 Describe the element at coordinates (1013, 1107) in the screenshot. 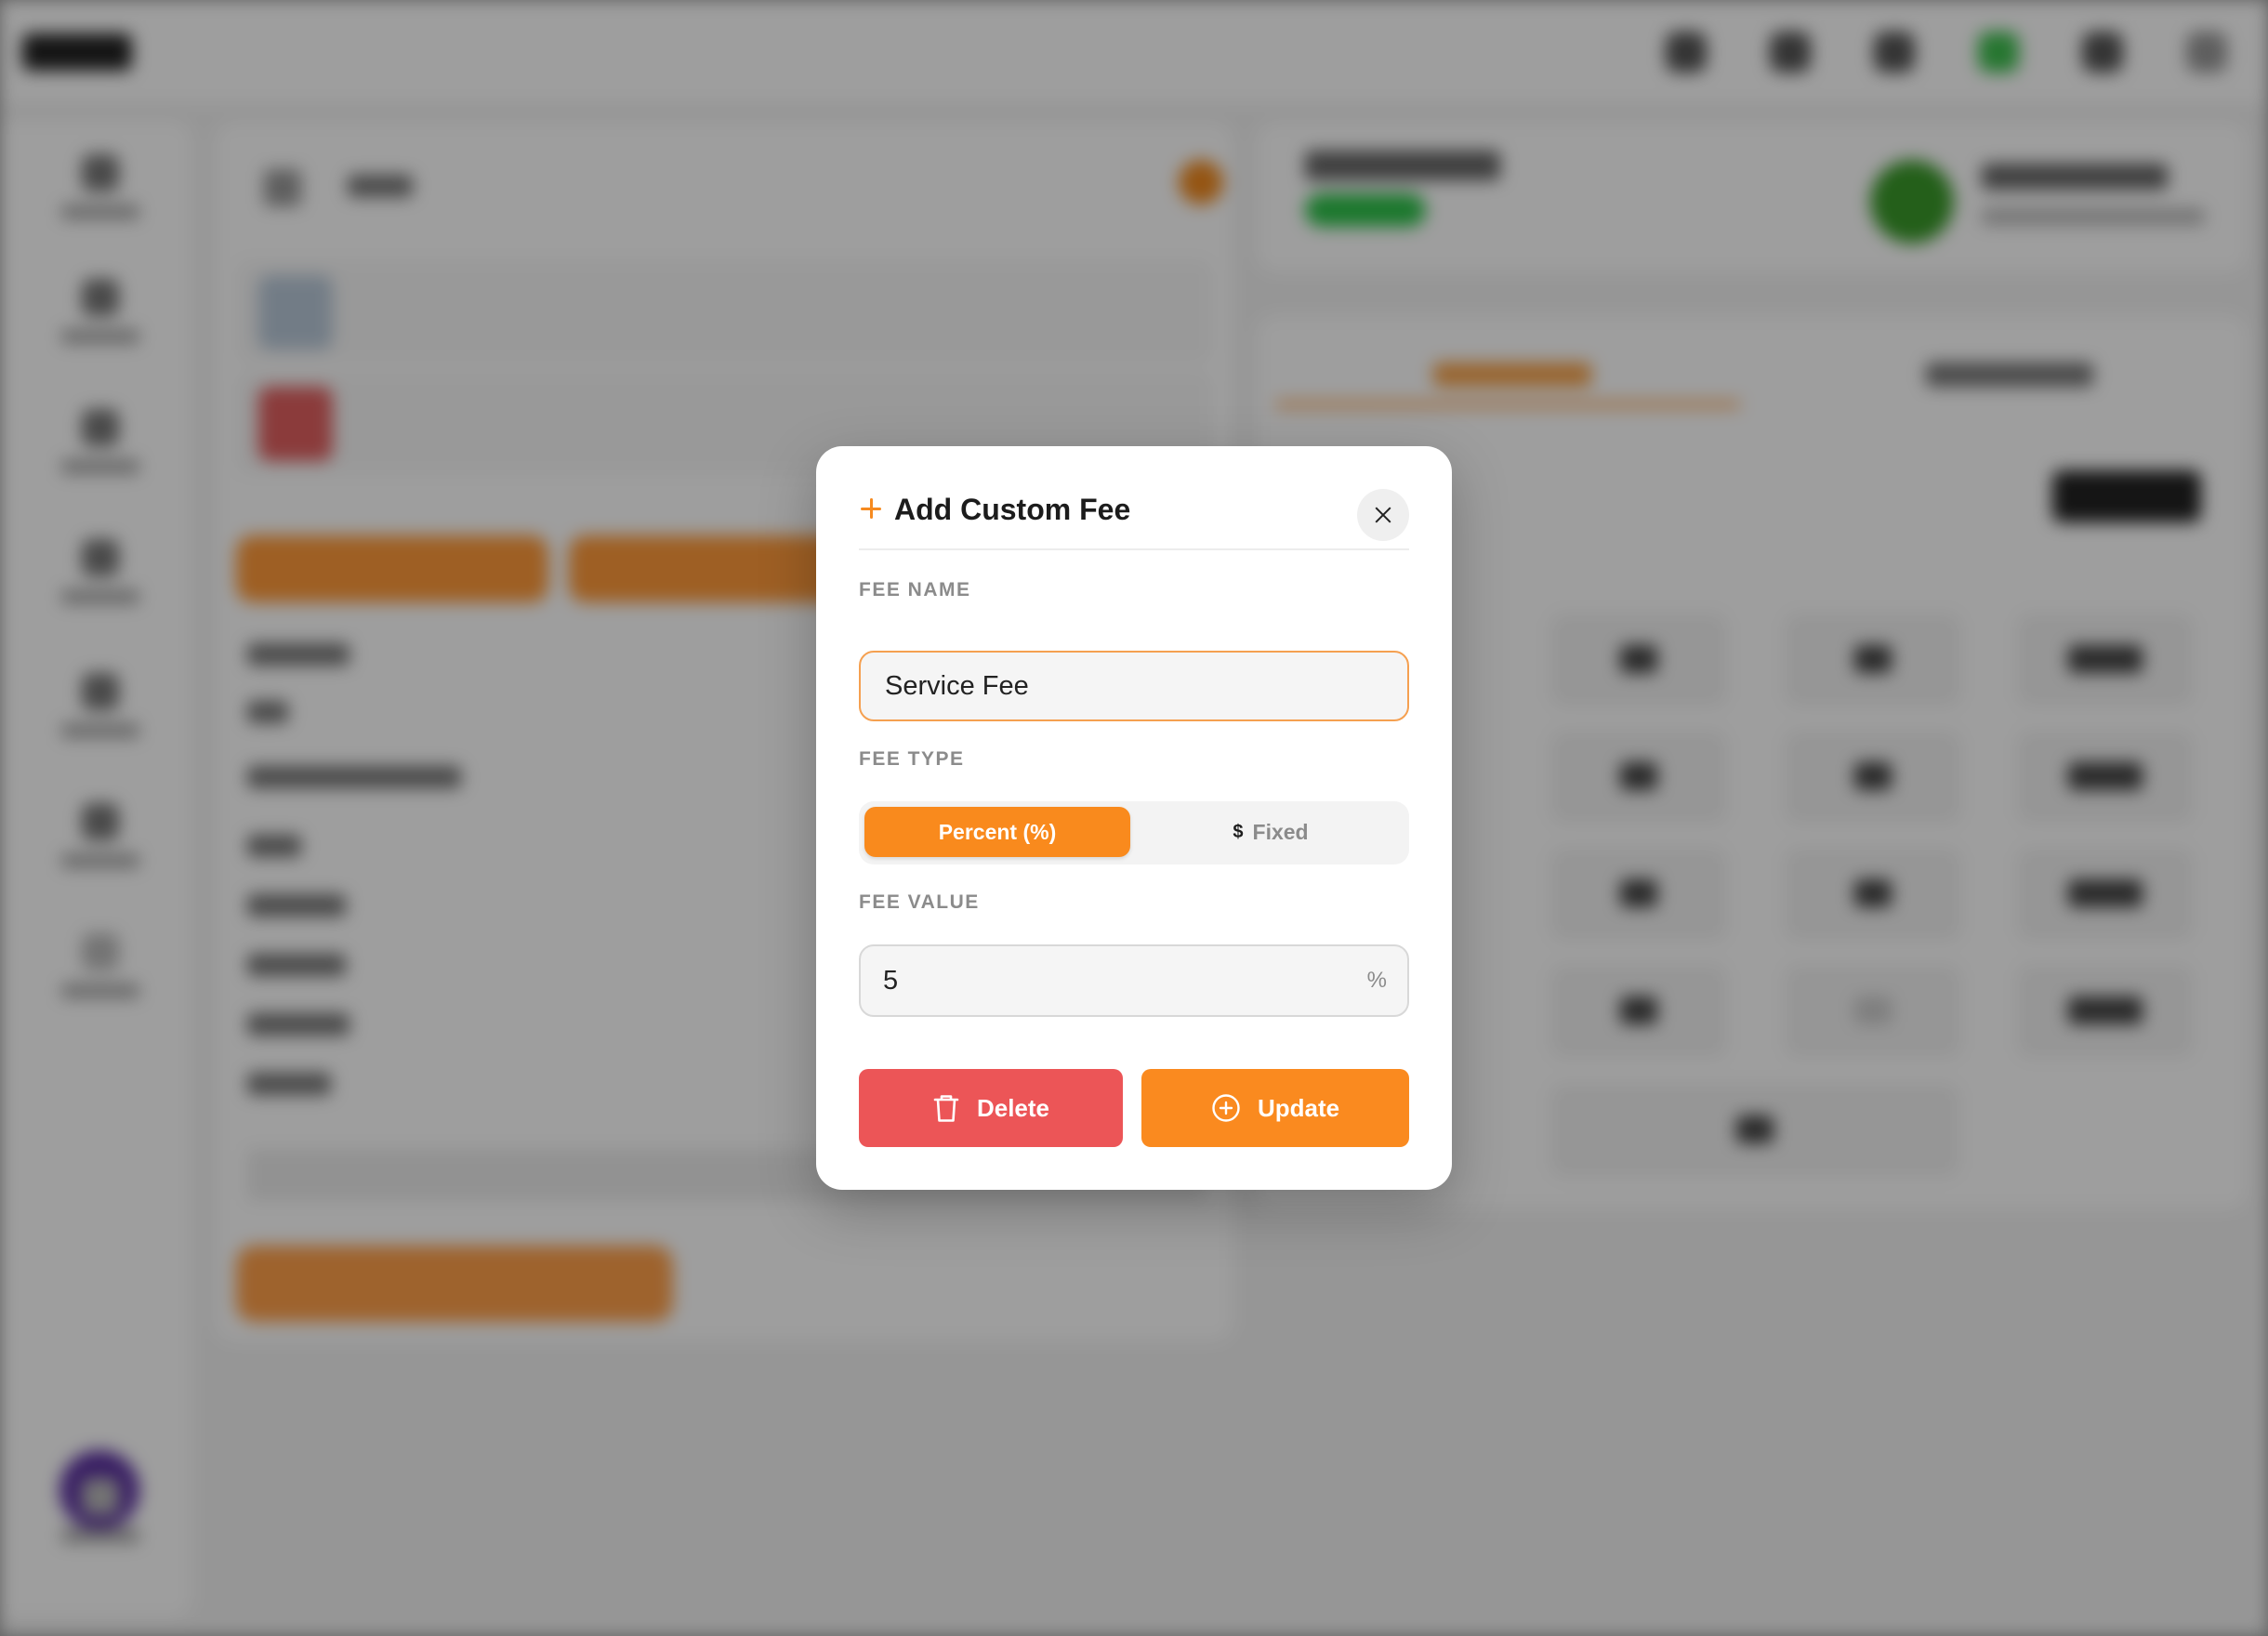

I see `delete-button-label: Delete` at that location.